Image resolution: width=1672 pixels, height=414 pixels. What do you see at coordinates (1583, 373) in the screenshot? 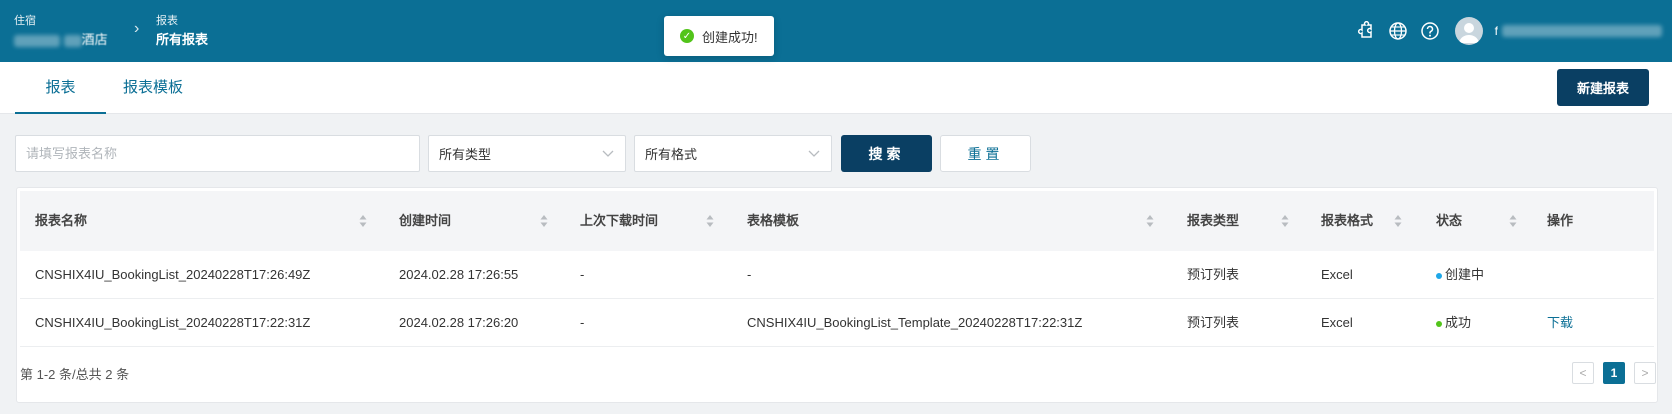
I see `prev-page-button: <` at bounding box center [1583, 373].